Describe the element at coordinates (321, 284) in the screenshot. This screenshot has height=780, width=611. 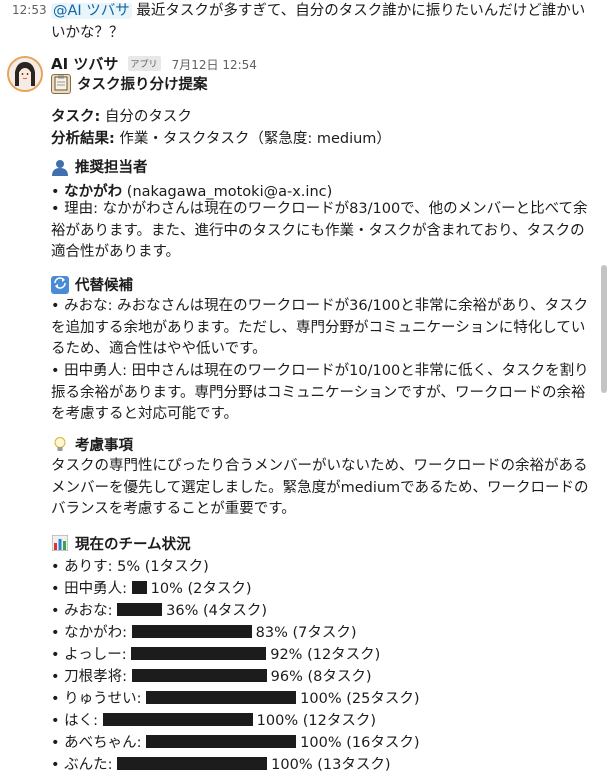
I see `alternatives-heading: 代替候補` at that location.